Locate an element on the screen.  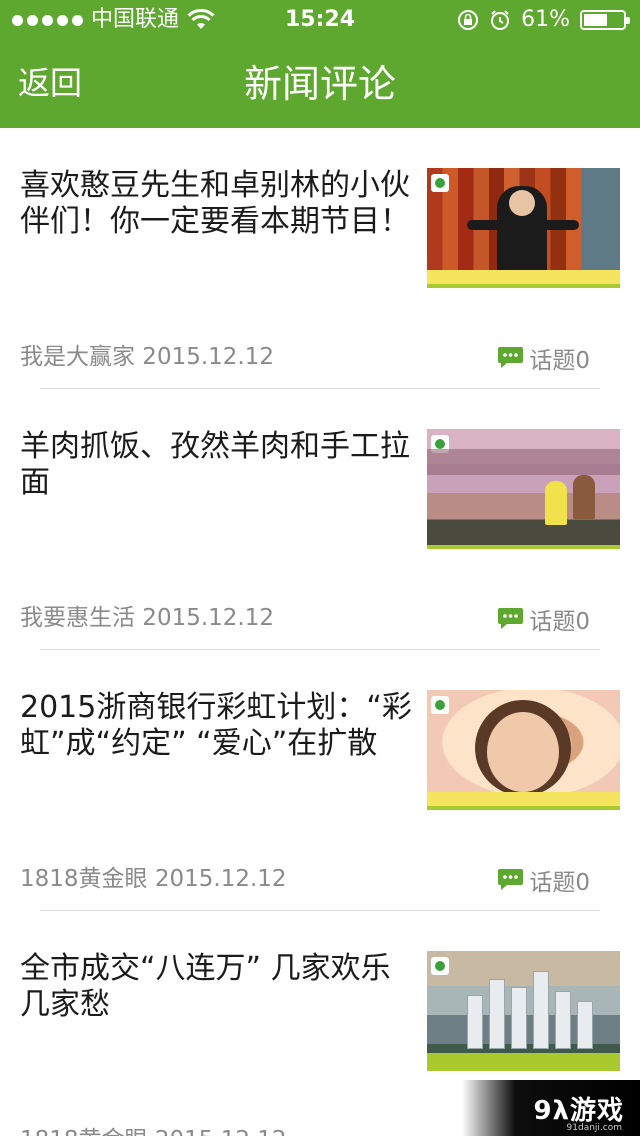
page-title: 新闻评论 is located at coordinates (319, 84).